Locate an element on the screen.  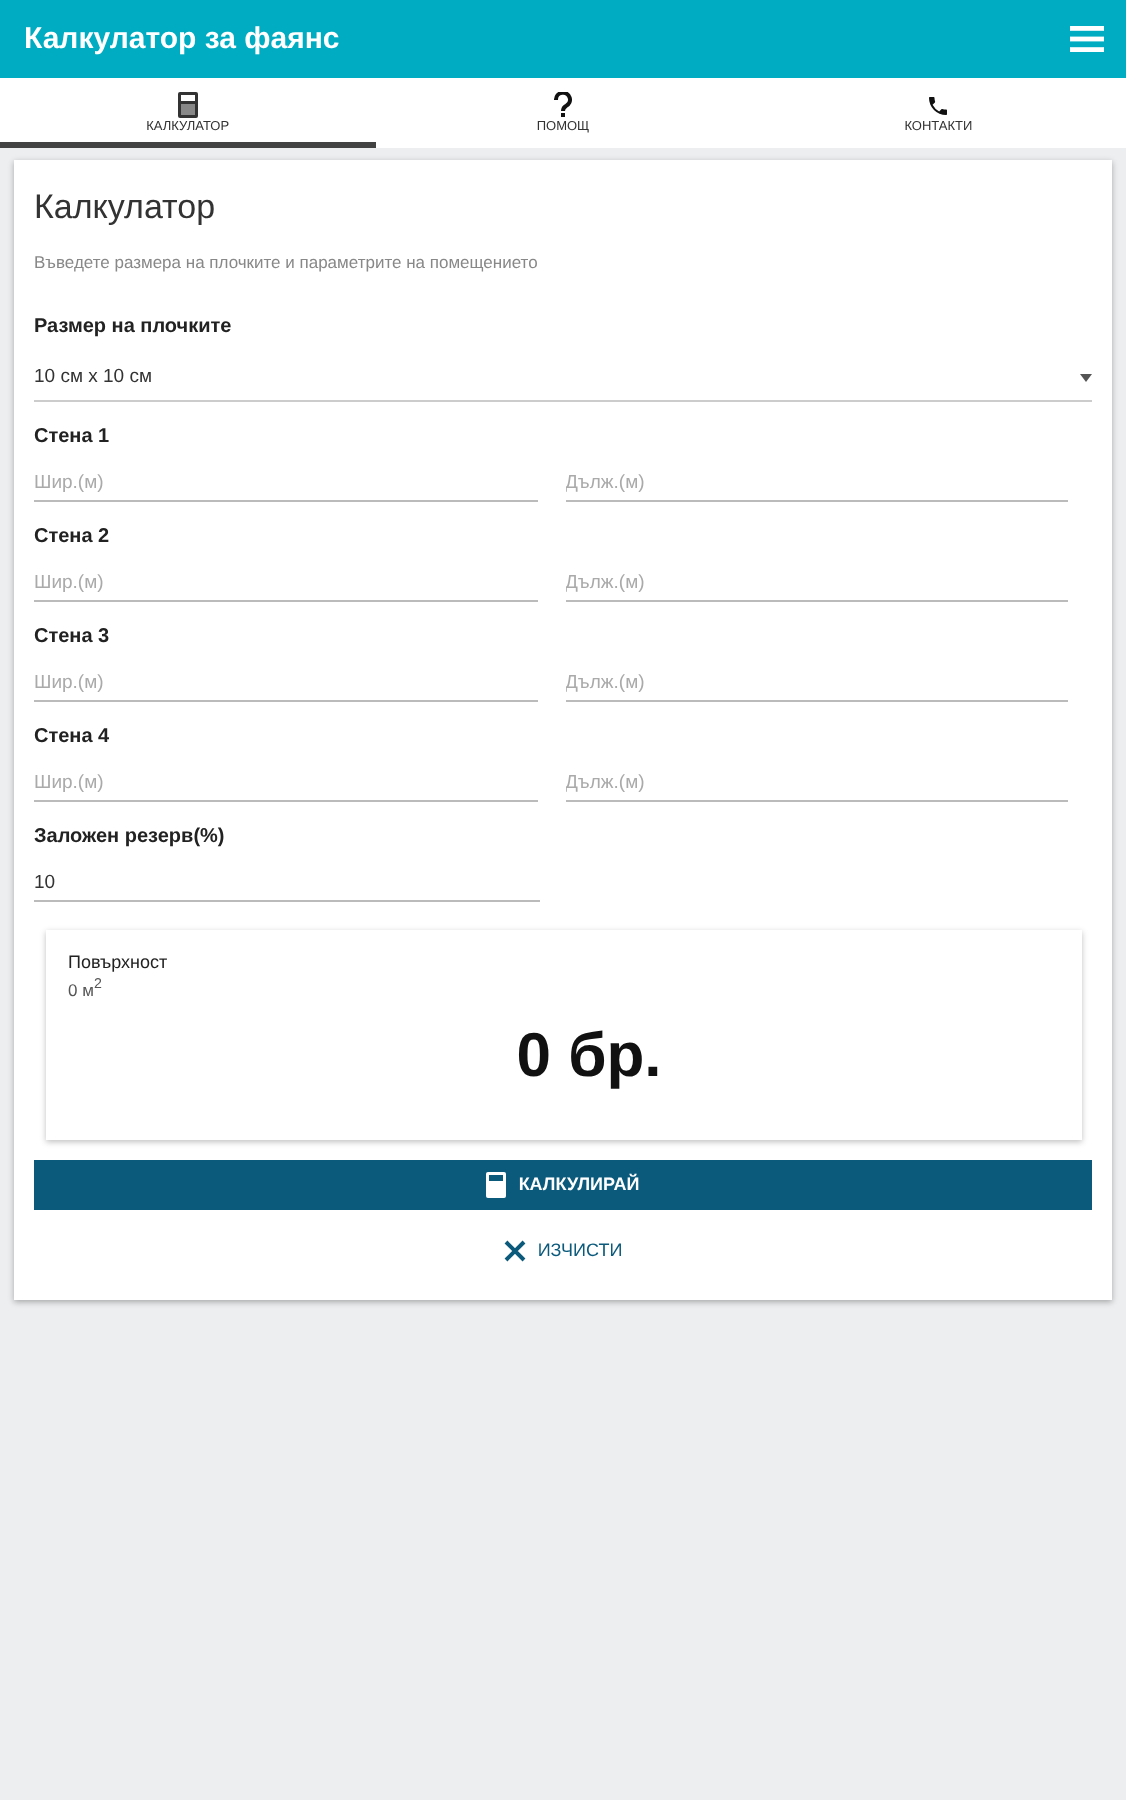
field-label: Размер на плочките is located at coordinates (134, 327).